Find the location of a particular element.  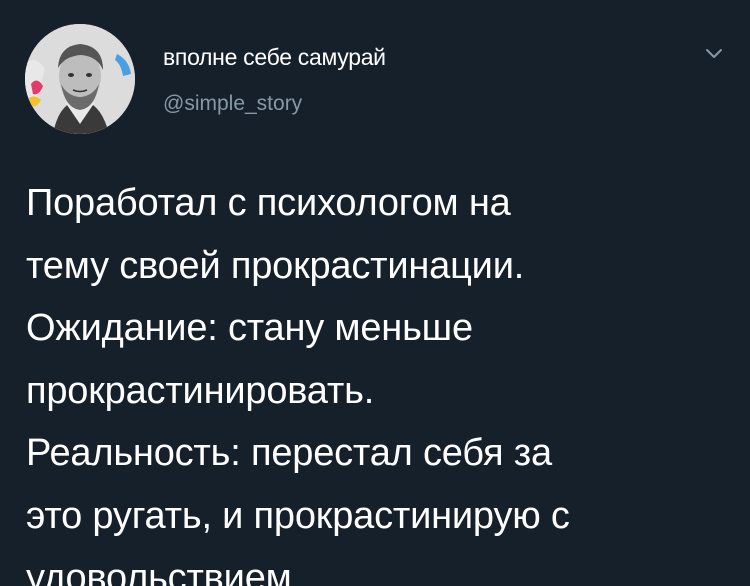

tweet-text-line: удовольствием is located at coordinates (159, 571).